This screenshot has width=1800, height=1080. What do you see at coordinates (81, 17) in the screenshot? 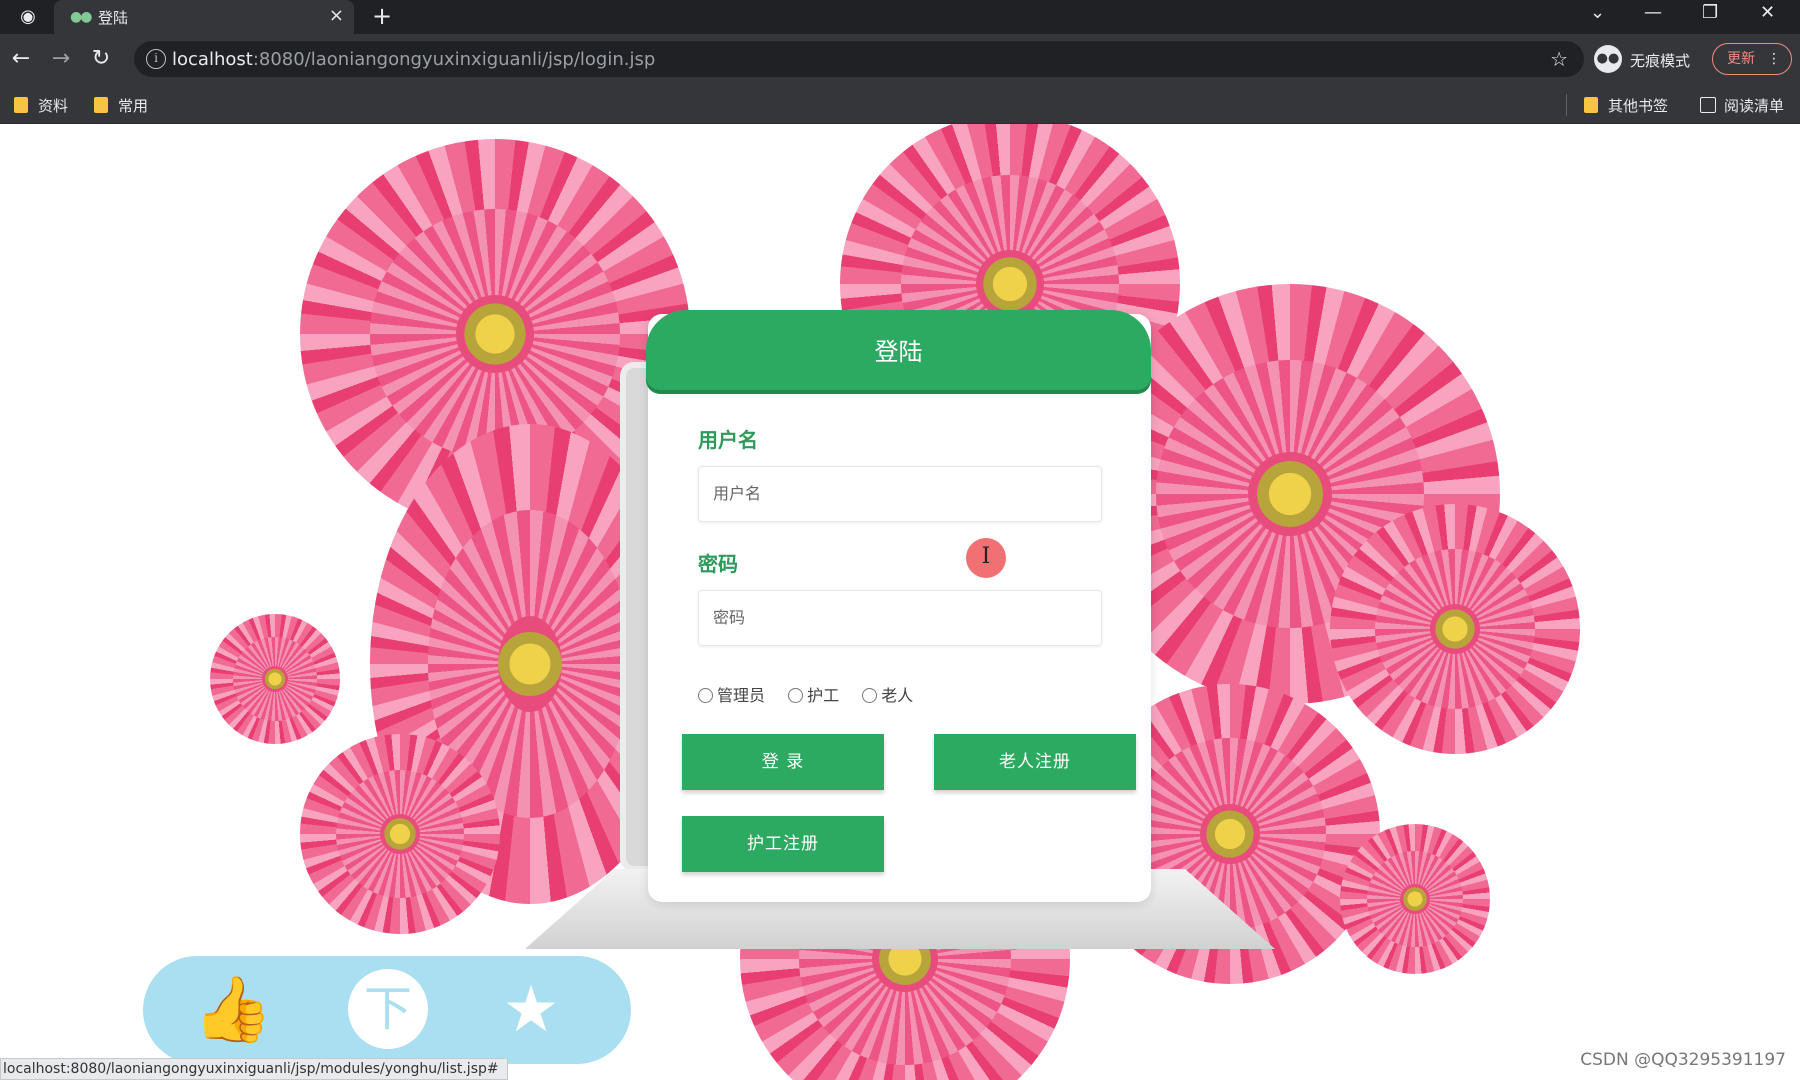
I see `tab-favicon-icon: ●●` at bounding box center [81, 17].